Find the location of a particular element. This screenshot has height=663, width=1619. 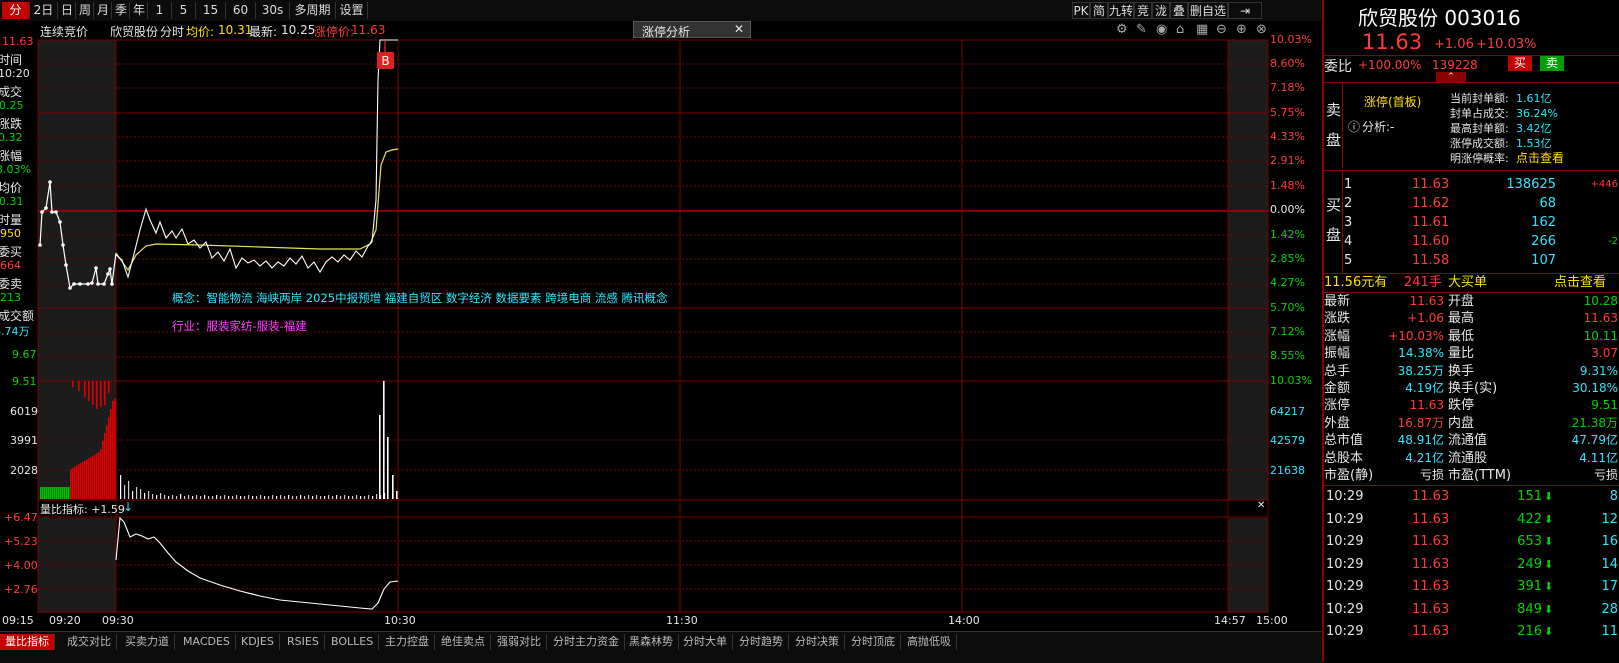

toolbar-right-2: 九转 is located at coordinates (1121, 10).